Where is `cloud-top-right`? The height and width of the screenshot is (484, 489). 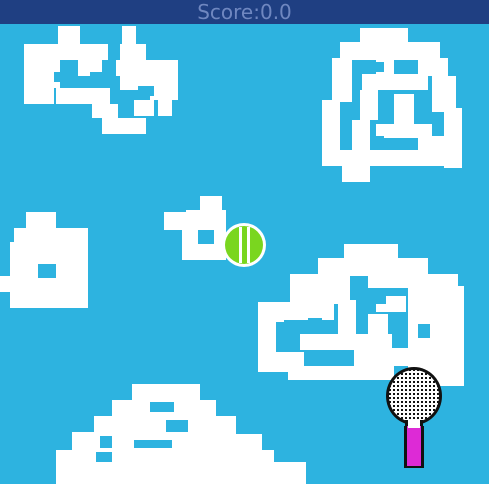 cloud-top-right is located at coordinates (397, 108).